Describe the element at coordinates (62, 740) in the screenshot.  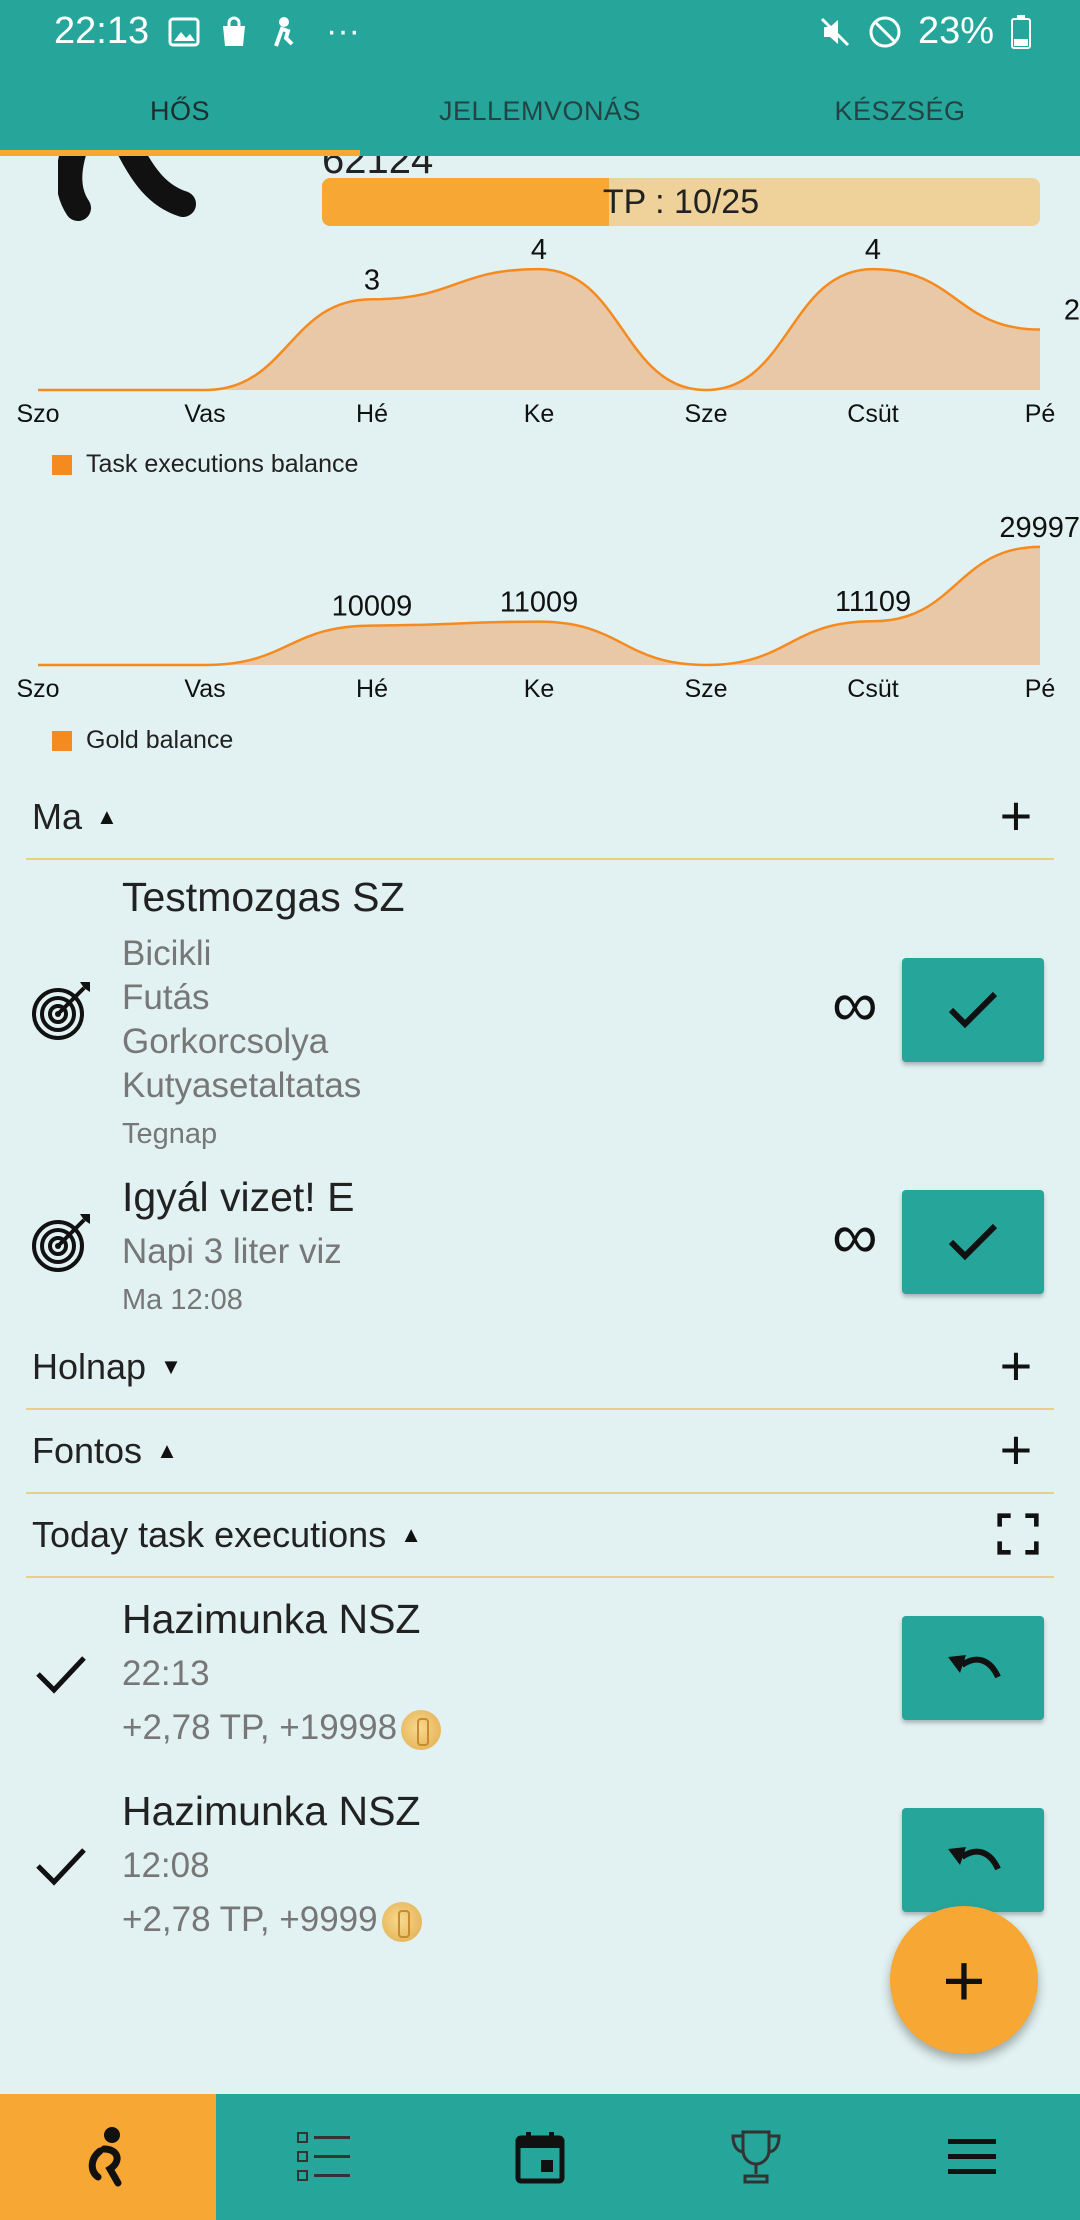
I see `legend-swatch` at that location.